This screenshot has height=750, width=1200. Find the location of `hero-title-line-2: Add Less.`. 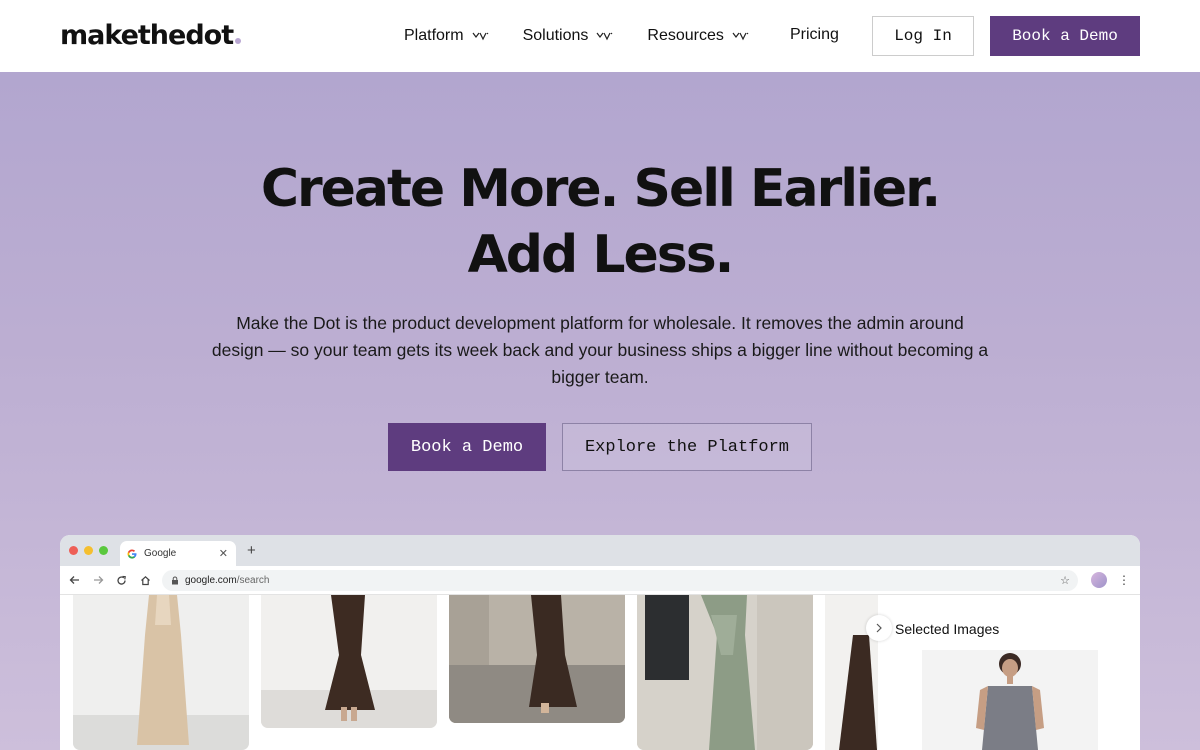

hero-title-line-2: Add Less. is located at coordinates (601, 255).